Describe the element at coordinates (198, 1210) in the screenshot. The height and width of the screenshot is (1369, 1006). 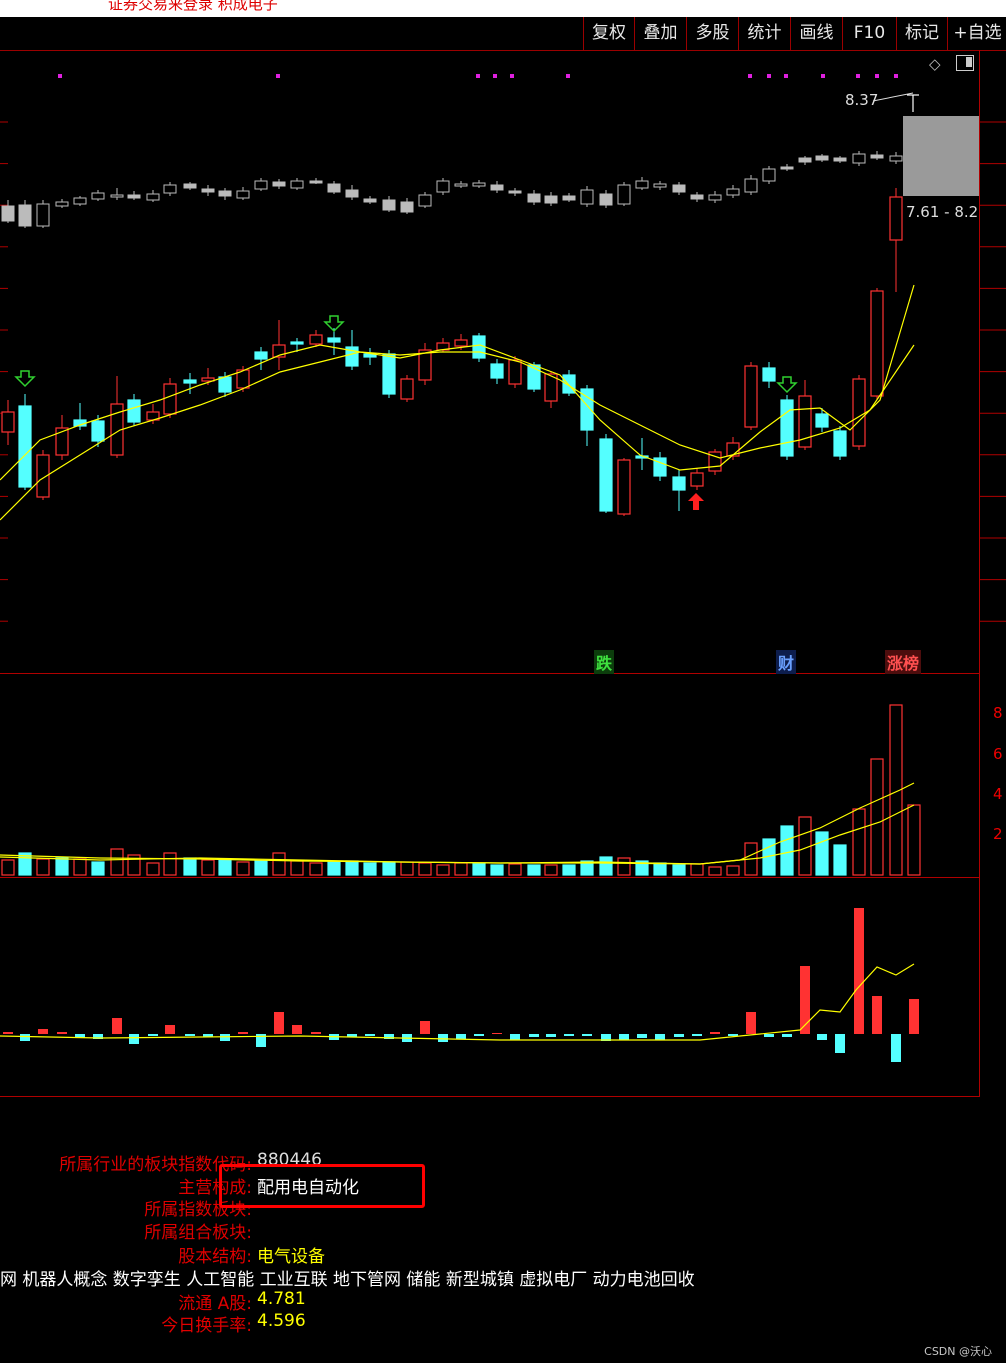
I see `info-label-index-sector: 所属指数板块:` at that location.